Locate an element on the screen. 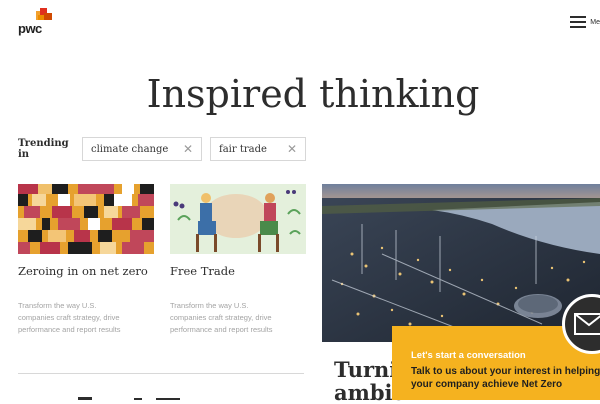  meeting-illustration is located at coordinates (238, 219).